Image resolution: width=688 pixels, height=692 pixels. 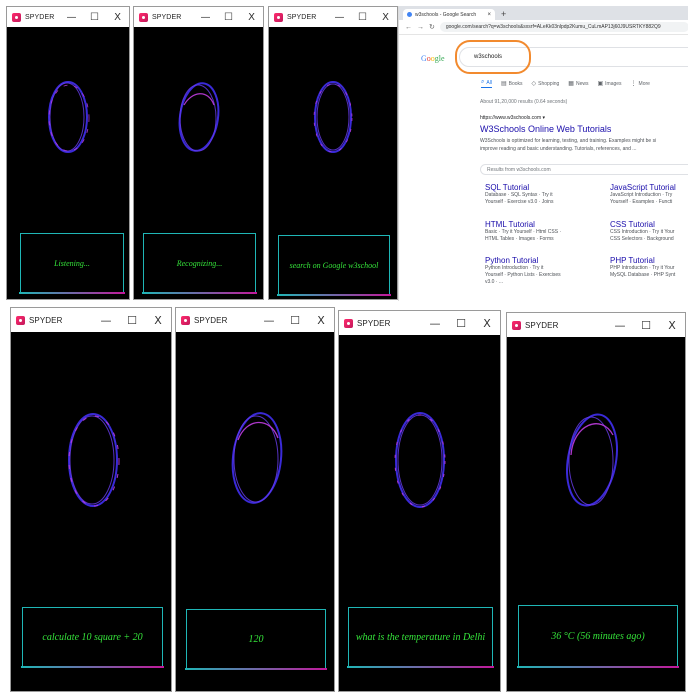 I want to click on tab-images: ▣ Images, so click(x=609, y=83).